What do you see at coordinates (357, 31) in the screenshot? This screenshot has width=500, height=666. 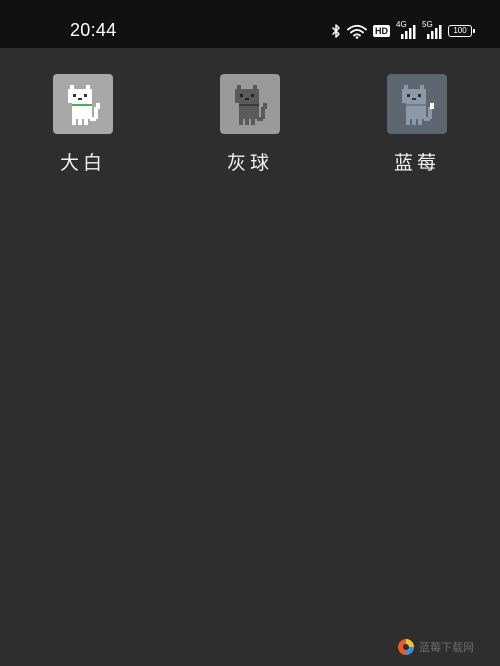 I see `wifi-icon` at bounding box center [357, 31].